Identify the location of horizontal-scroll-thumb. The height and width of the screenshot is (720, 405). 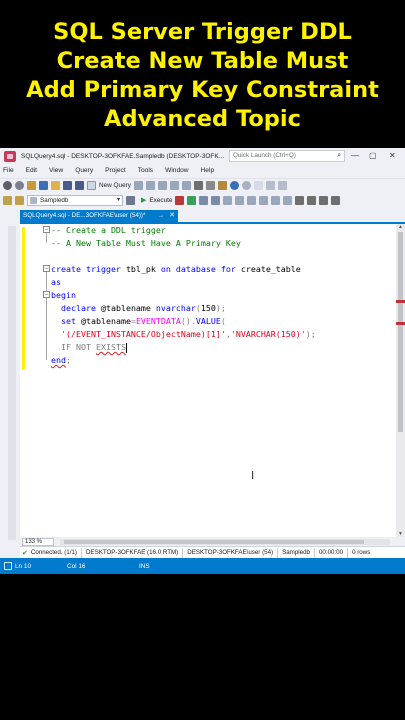
(214, 541).